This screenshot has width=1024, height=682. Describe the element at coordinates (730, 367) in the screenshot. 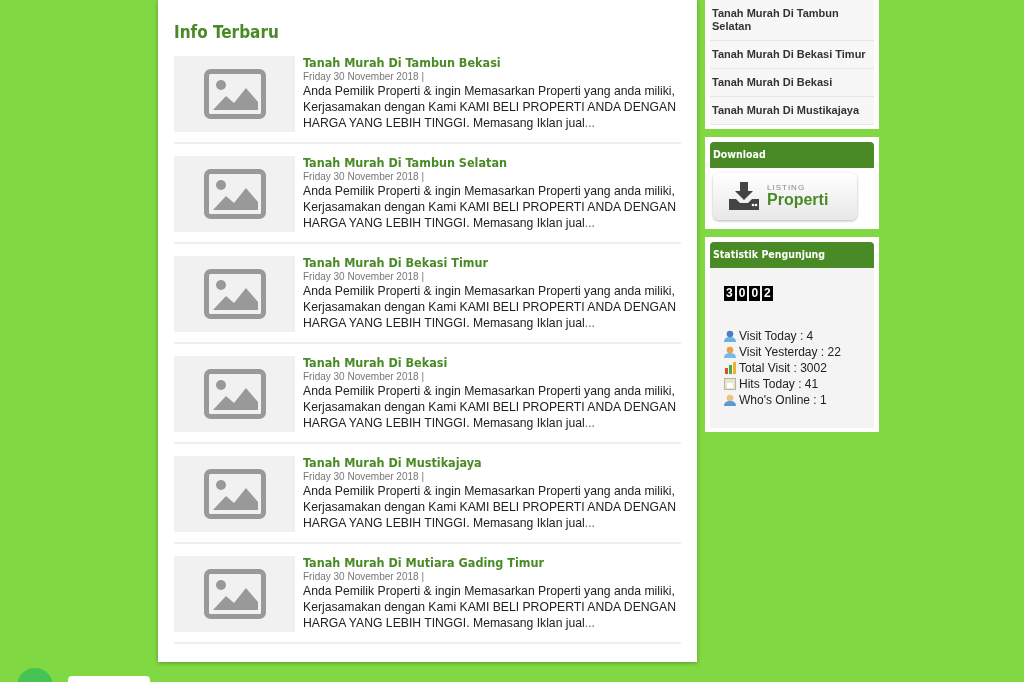

I see `bar-chart-icon` at that location.